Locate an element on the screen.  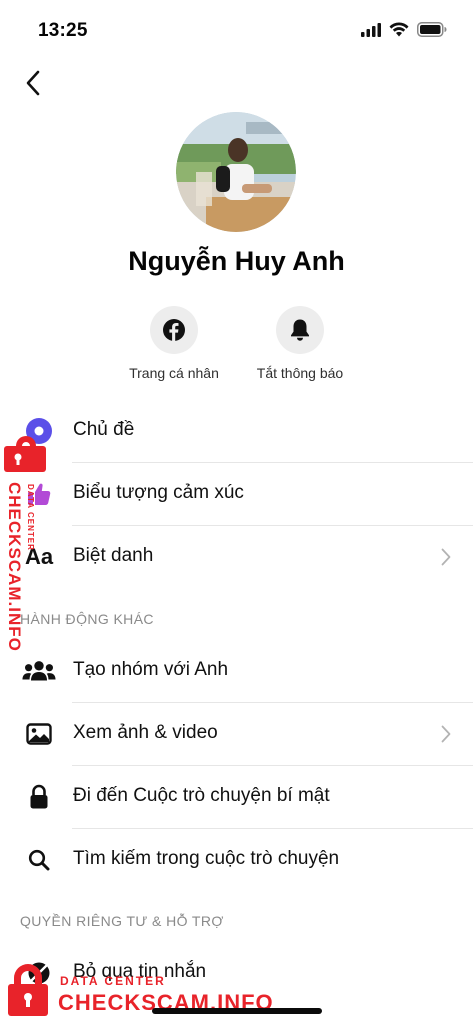
section-header-privacy: QUYỀN RIÊNG TƯ & HỖ TRỢ is located at coordinates (122, 921).